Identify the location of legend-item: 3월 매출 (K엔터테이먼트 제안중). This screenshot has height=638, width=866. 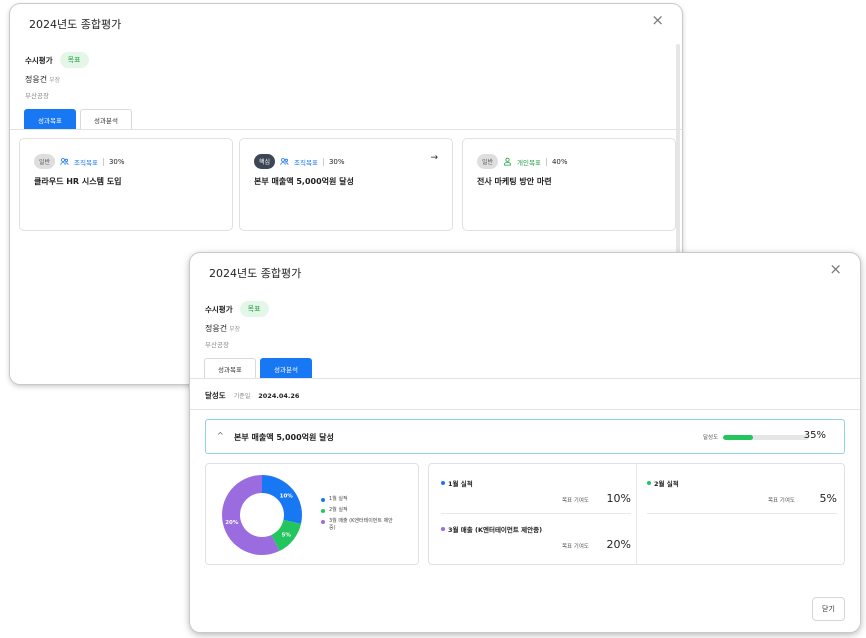
(358, 525).